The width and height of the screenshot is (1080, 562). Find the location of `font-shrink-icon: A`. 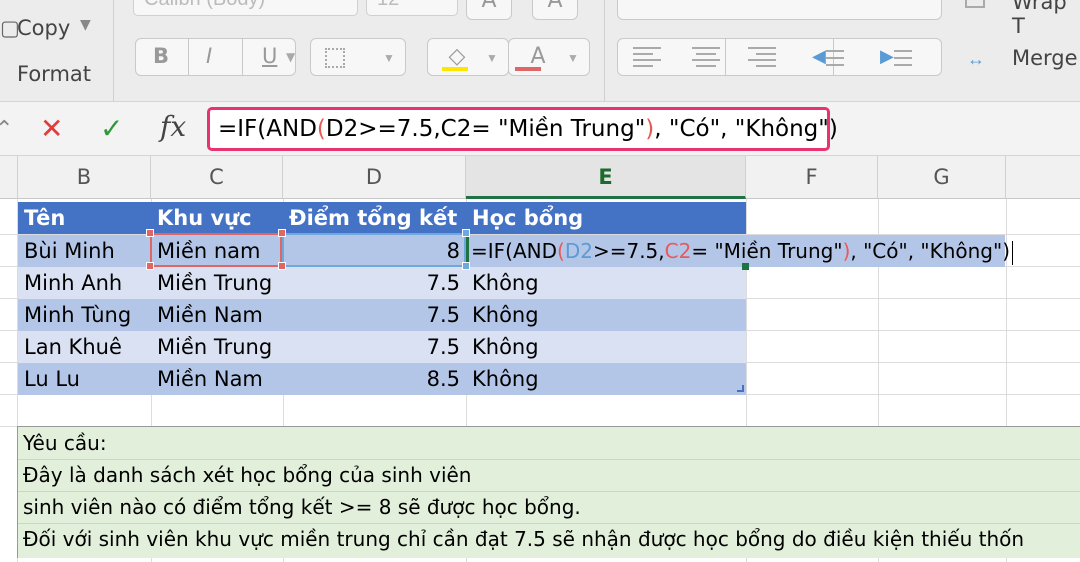

font-shrink-icon: A is located at coordinates (555, 6).